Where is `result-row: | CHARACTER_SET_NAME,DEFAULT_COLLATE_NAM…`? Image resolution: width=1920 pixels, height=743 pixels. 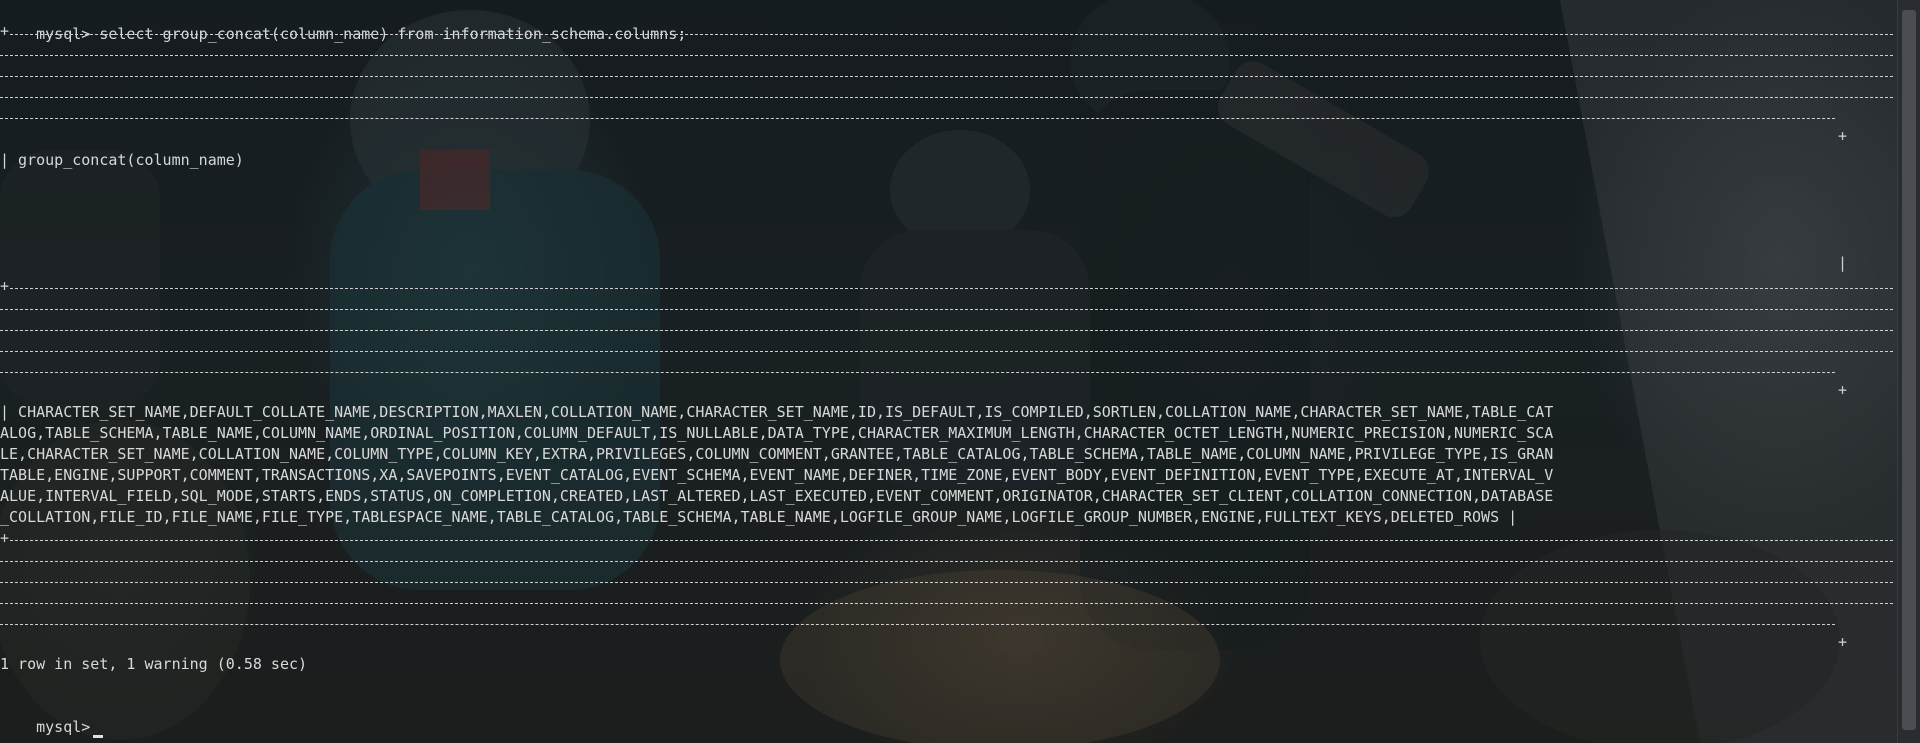
result-row: | CHARACTER_SET_NAME,DEFAULT_COLLATE_NAM… is located at coordinates (777, 412).